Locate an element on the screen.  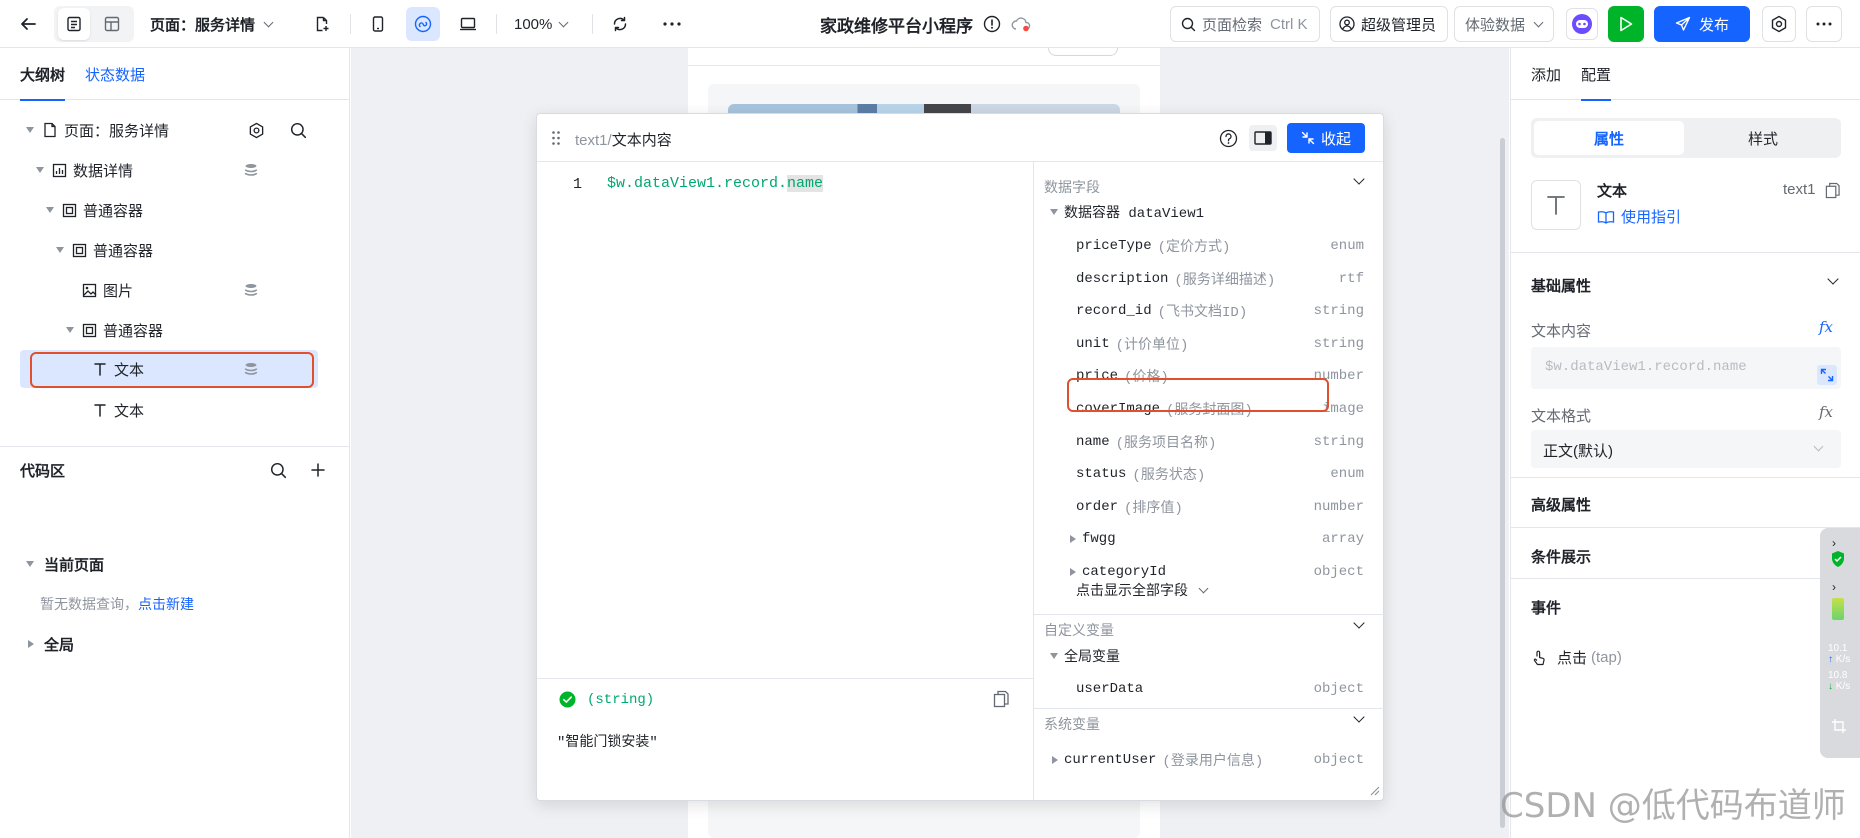
ai-assistant-icon is located at coordinates (1582, 24).